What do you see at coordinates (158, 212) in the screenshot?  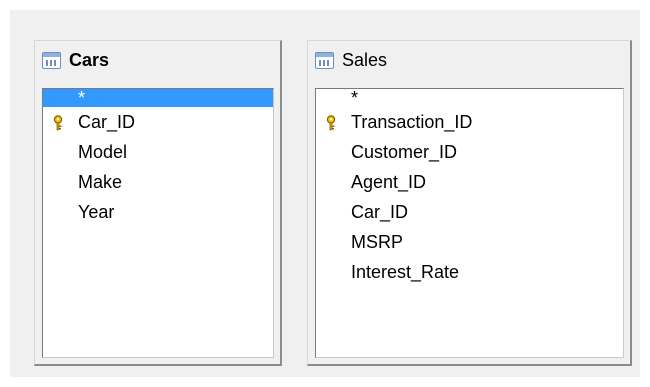 I see `field-item-year: Year` at bounding box center [158, 212].